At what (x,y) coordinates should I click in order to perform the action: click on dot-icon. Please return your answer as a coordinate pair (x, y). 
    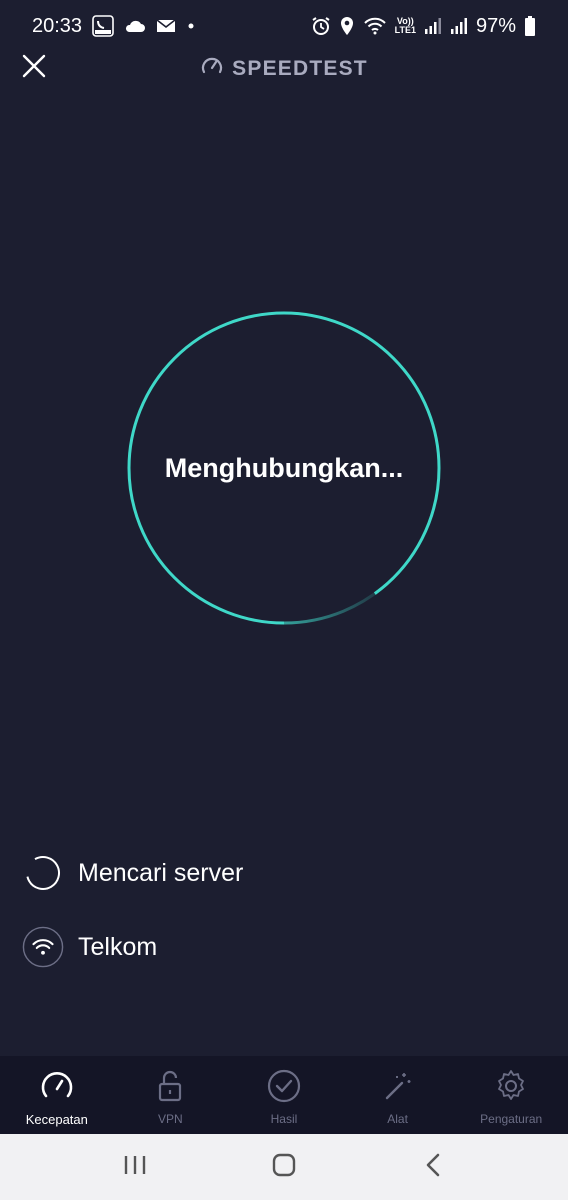
    Looking at the image, I should click on (191, 26).